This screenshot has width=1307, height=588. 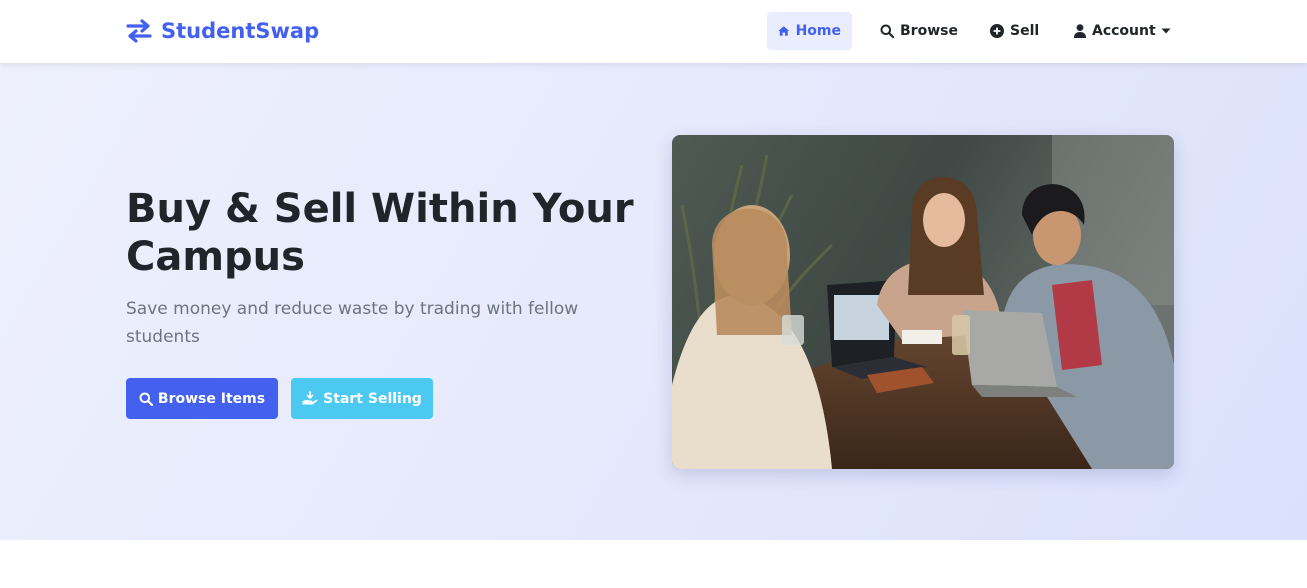 I want to click on caret-down-icon, so click(x=1166, y=31).